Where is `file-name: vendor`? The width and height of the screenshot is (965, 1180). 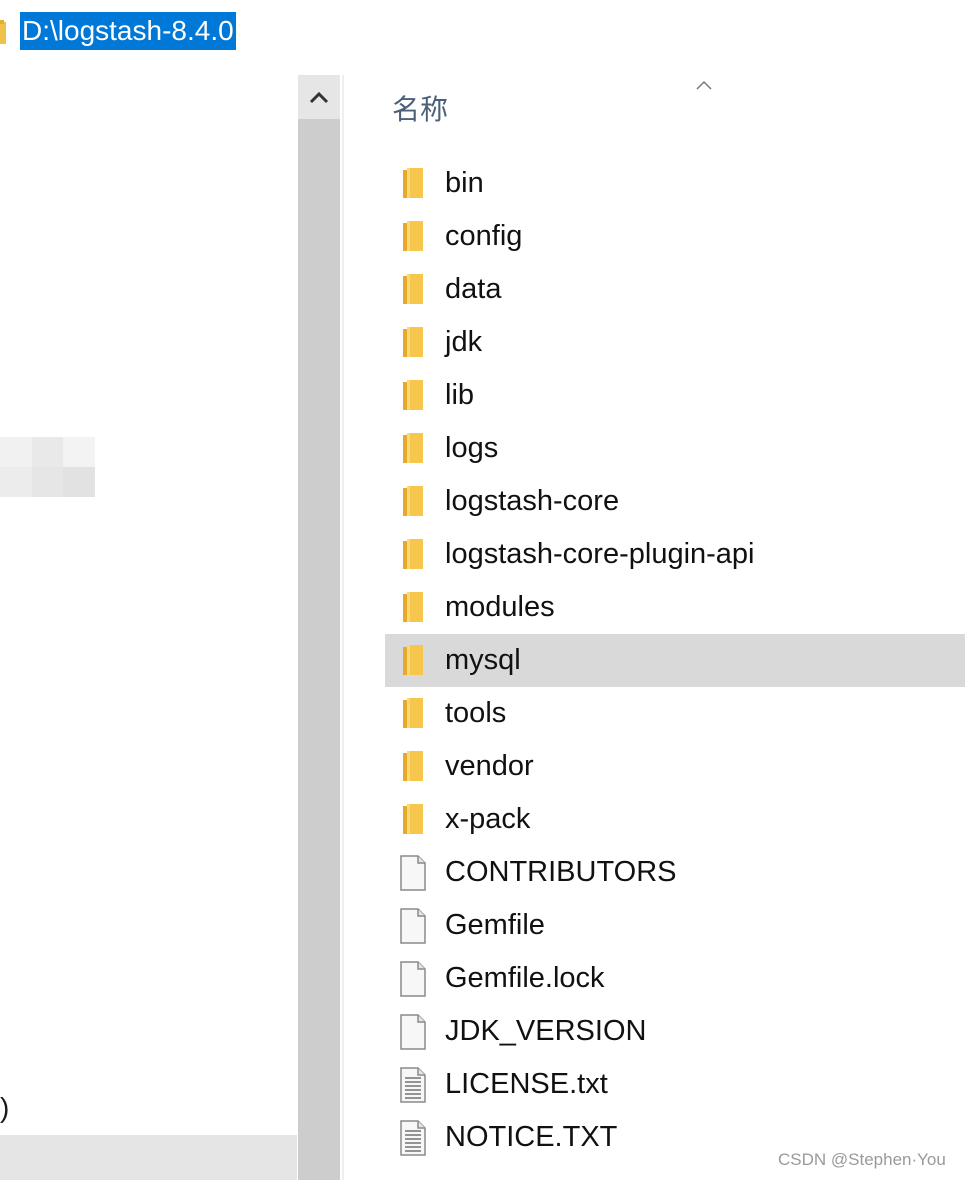
file-name: vendor is located at coordinates (489, 766).